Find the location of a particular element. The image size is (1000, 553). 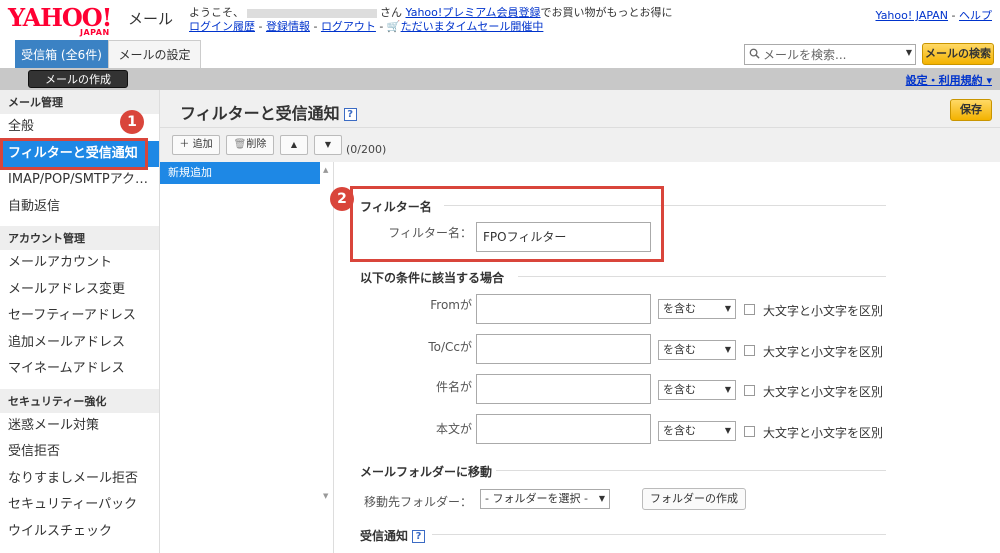

logout-link: ログアウト is located at coordinates (348, 26).